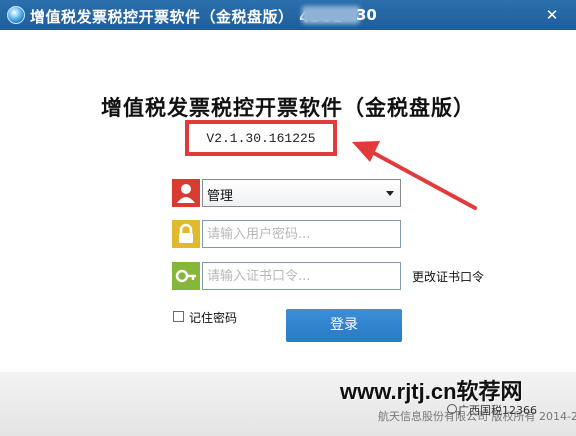 The image size is (576, 436). I want to click on user-select: 管理, so click(301, 193).